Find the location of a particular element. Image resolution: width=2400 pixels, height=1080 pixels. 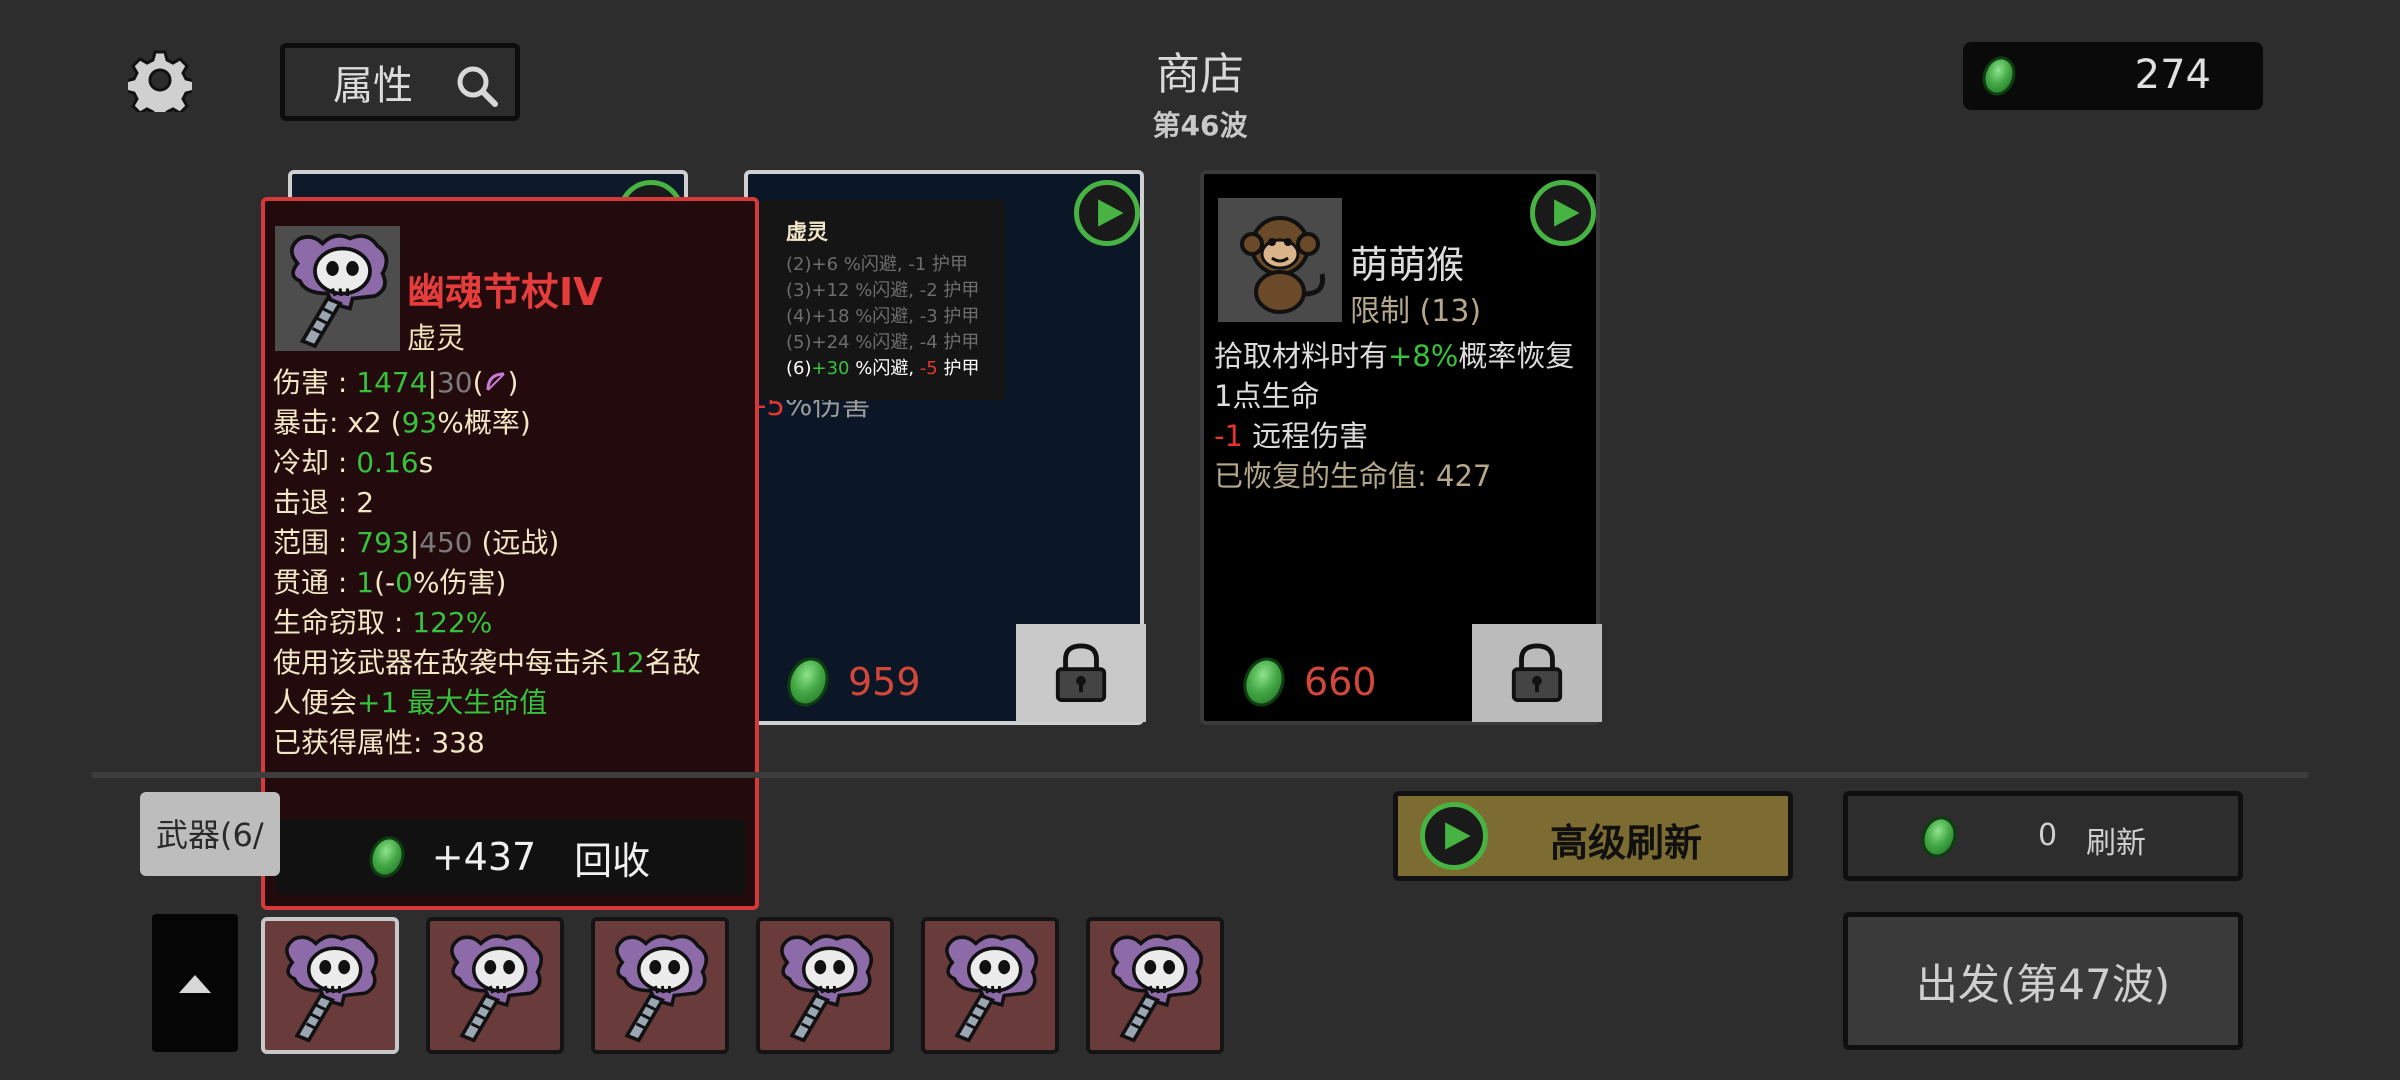

set-tier-row: (5)+24 %闪避, -4 护甲 is located at coordinates (883, 342).